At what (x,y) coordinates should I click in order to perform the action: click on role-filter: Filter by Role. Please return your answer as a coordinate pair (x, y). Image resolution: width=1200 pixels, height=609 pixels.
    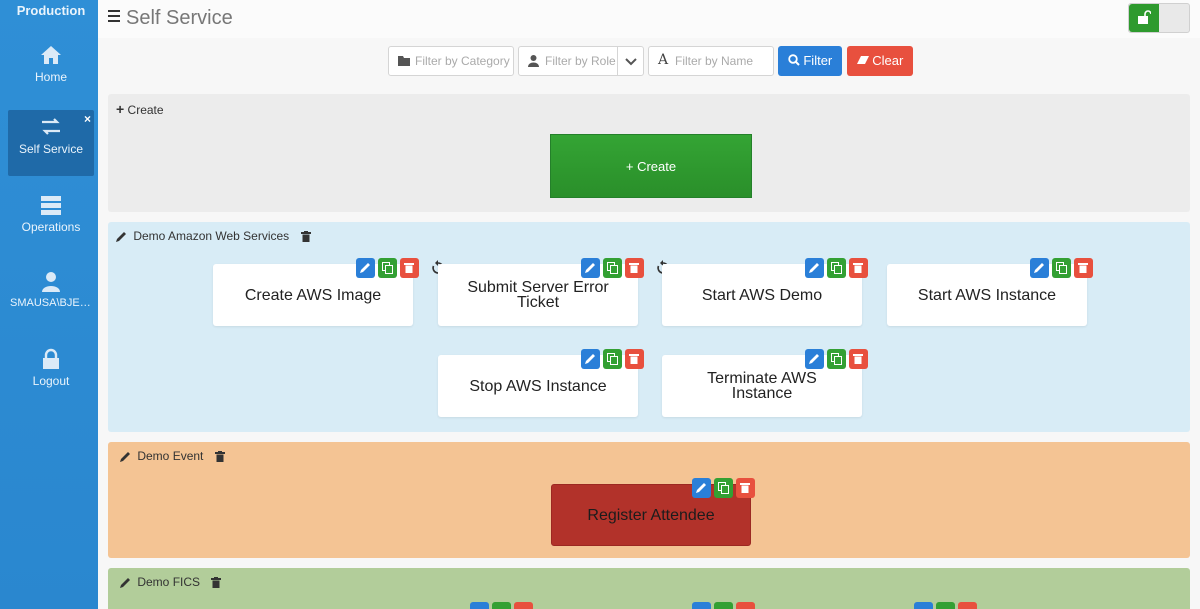
    Looking at the image, I should click on (581, 61).